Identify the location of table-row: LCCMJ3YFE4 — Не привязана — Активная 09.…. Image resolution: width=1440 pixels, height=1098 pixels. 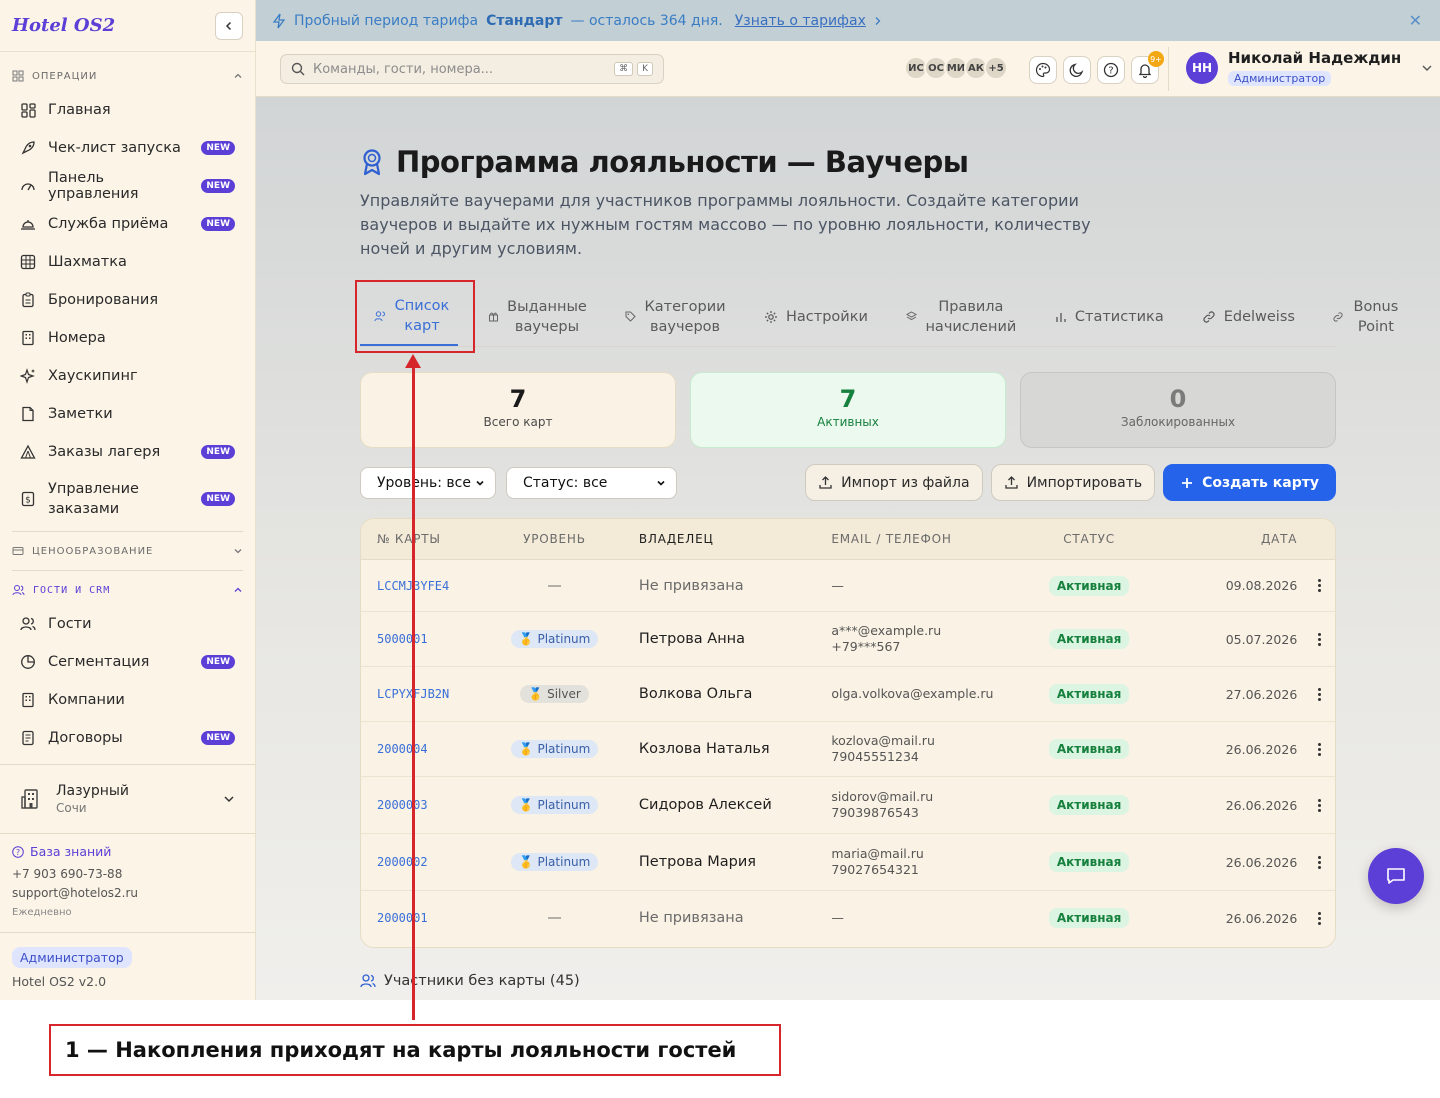
(848, 586).